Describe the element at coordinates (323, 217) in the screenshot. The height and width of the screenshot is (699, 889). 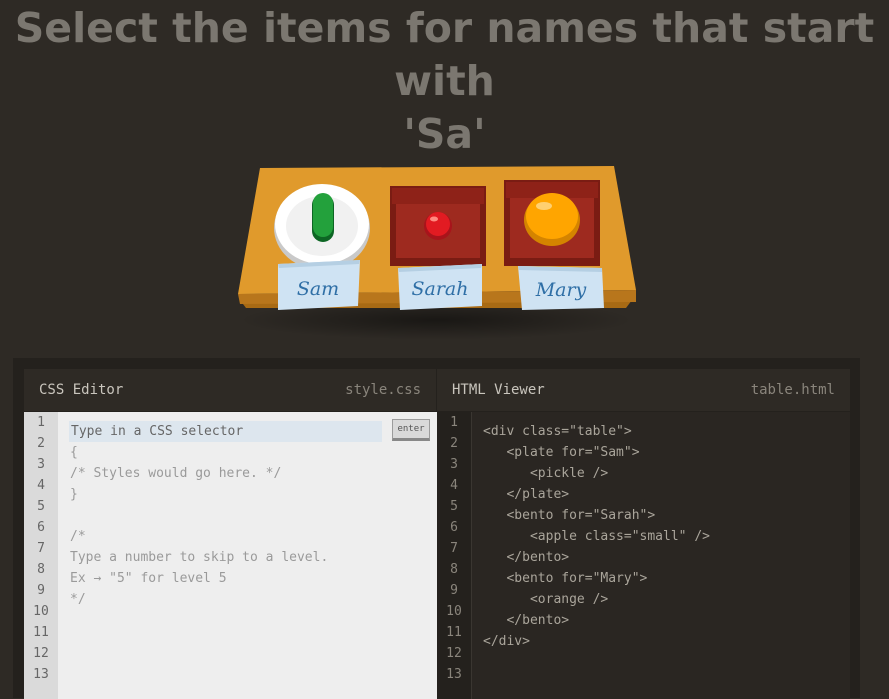
I see `pickle-item` at that location.